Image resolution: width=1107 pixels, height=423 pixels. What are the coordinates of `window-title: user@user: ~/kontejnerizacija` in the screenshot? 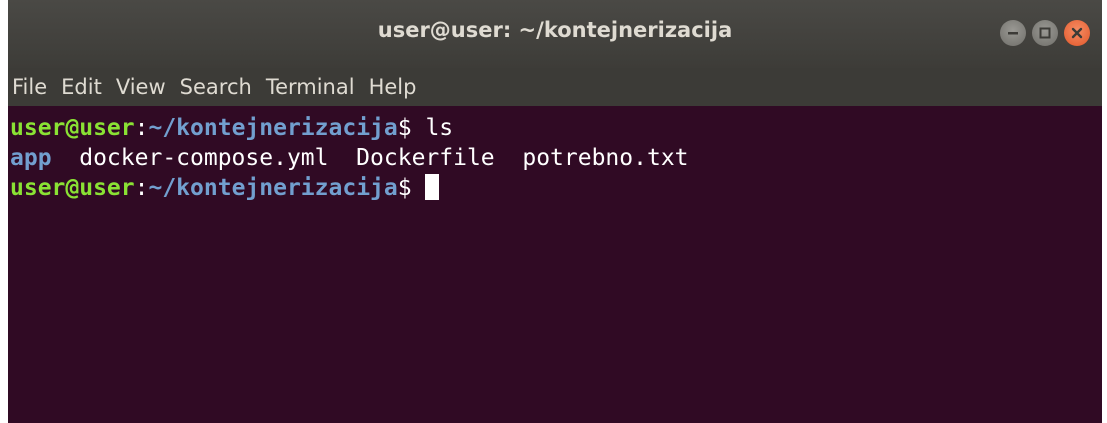 It's located at (555, 30).